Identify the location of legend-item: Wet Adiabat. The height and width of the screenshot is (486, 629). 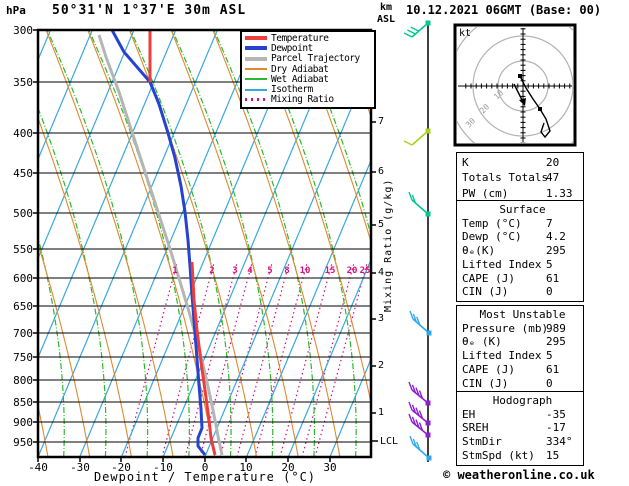
(308, 79).